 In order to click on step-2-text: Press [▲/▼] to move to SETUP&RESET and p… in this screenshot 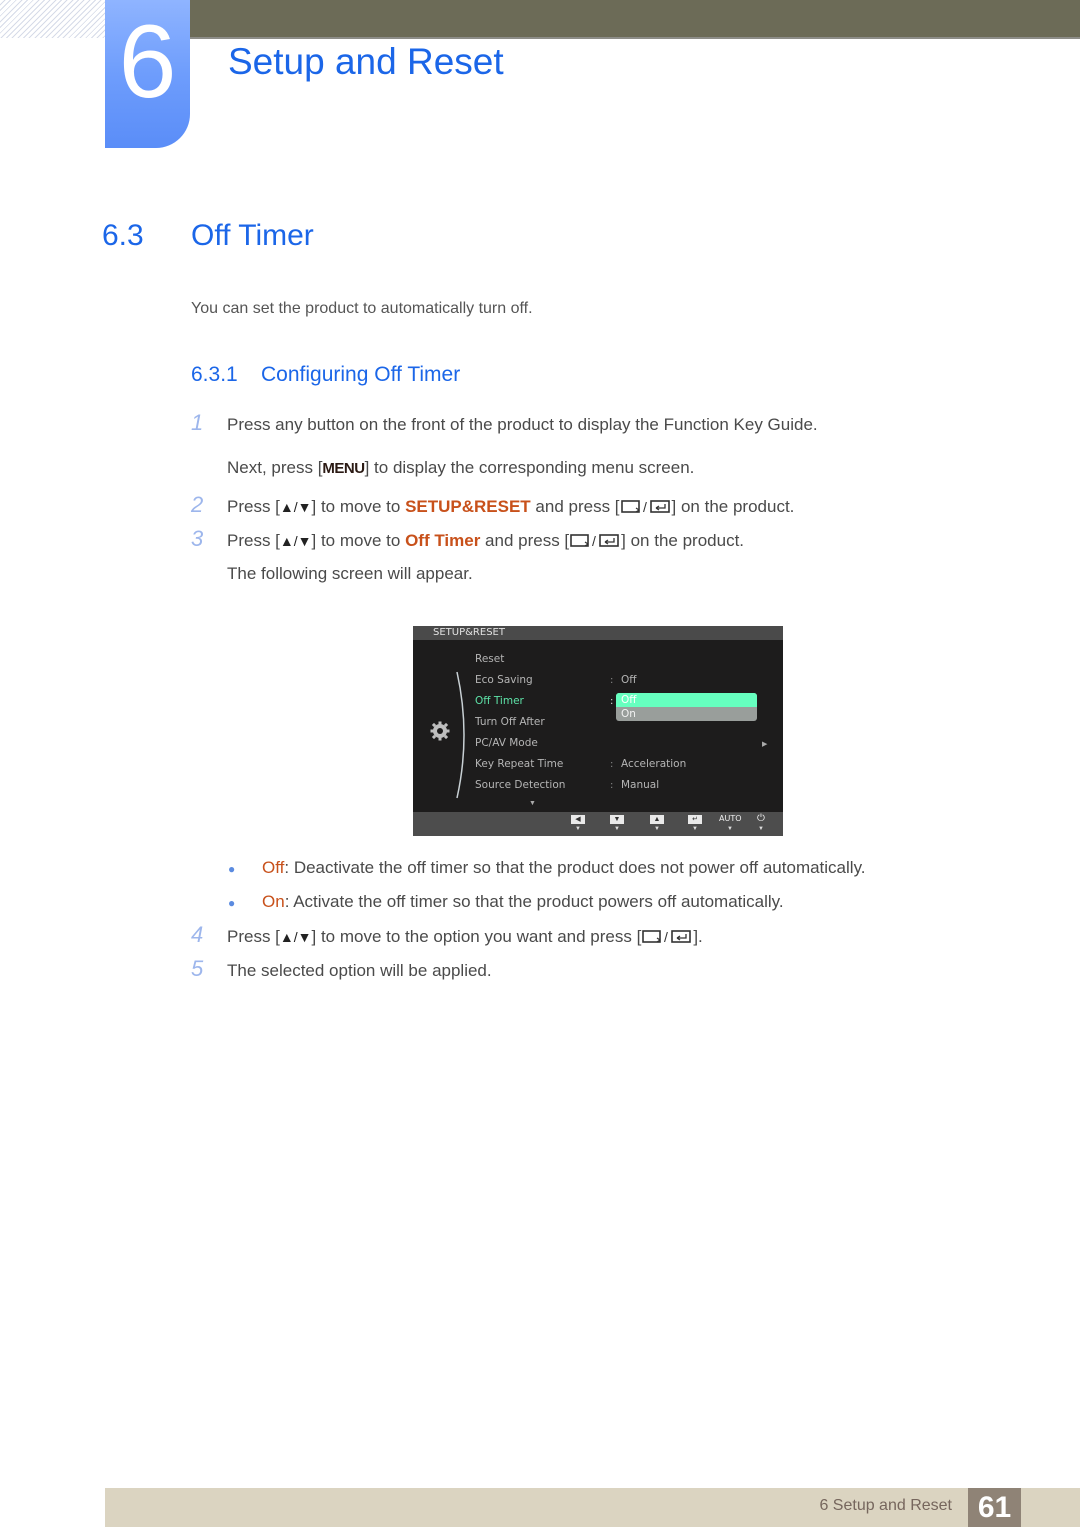, I will do `click(510, 508)`.